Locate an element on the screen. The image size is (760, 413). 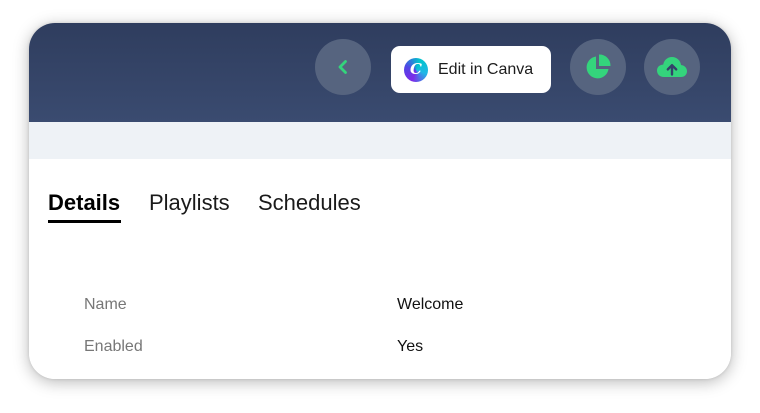
canva-logo-icon: C is located at coordinates (416, 69).